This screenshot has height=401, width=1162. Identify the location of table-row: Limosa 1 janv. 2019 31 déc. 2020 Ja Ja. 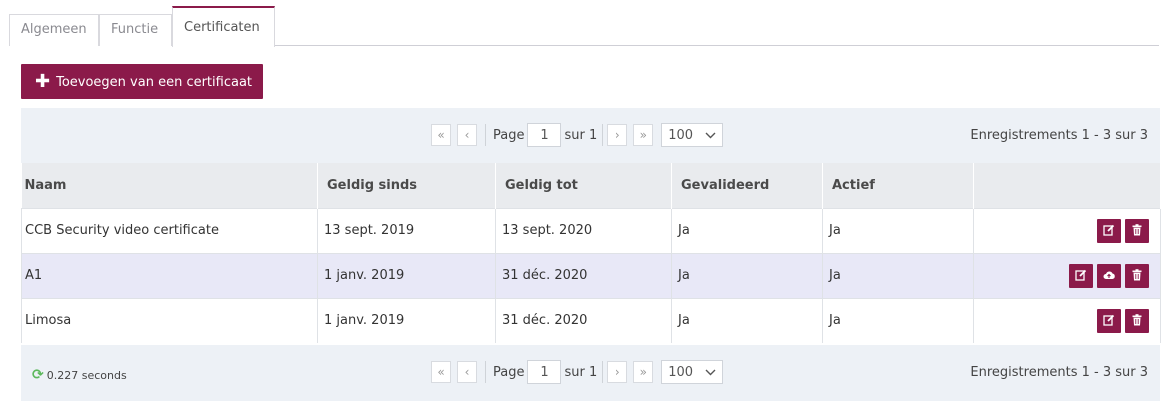
(591, 320).